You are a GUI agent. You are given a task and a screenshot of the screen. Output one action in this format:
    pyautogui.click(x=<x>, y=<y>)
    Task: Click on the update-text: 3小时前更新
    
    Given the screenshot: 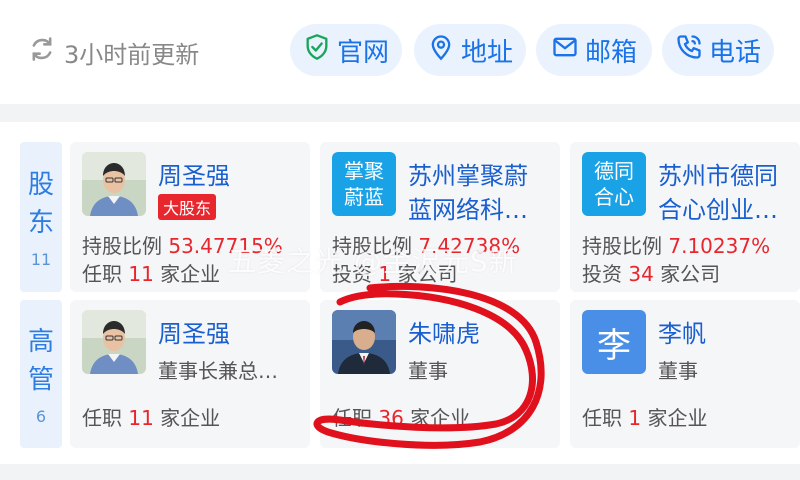 What is the action you would take?
    pyautogui.click(x=132, y=54)
    